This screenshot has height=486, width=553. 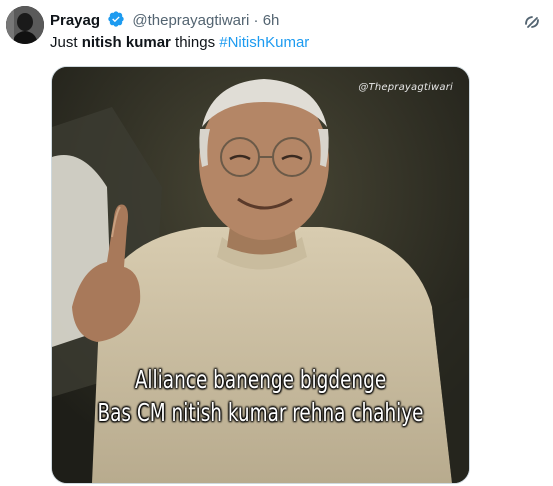 I want to click on tweet-time: 6h, so click(x=271, y=20).